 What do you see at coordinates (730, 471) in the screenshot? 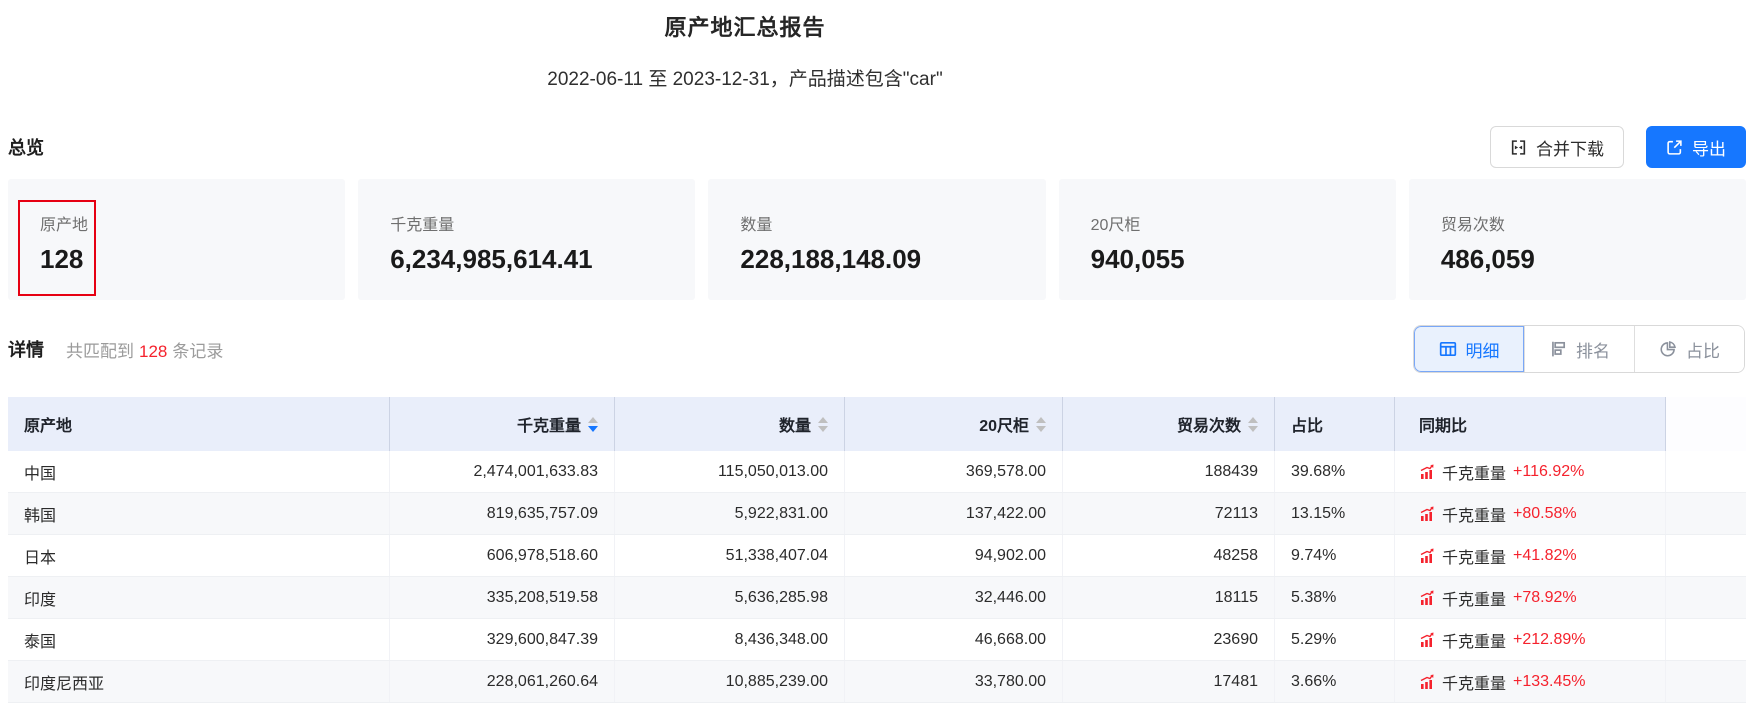
I see `cell-quantity: 115,050,013.00` at bounding box center [730, 471].